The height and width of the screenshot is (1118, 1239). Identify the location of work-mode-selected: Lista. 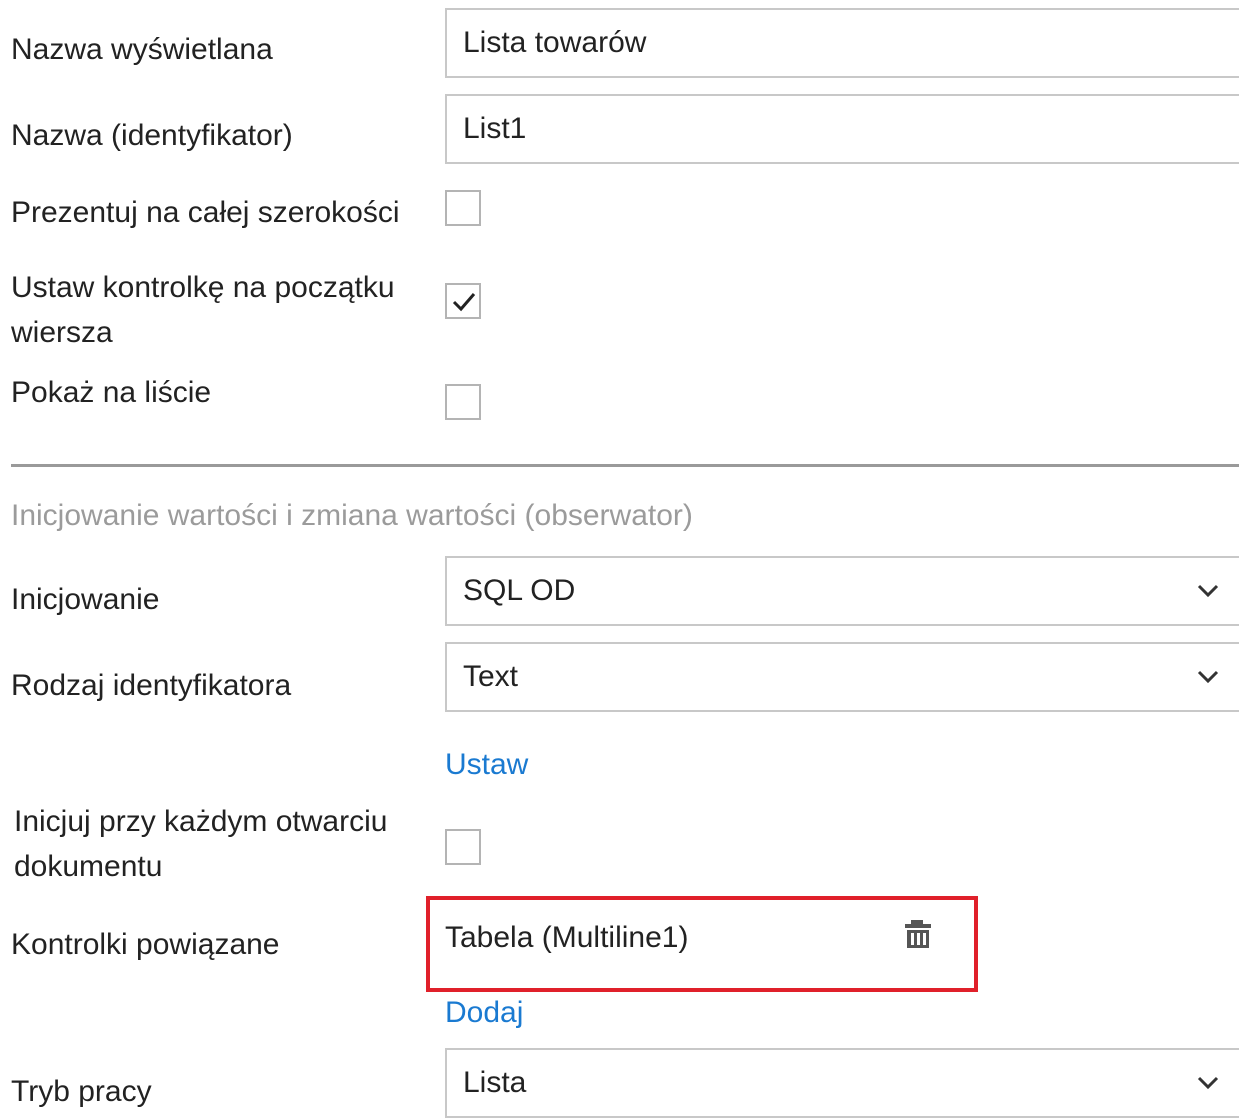
(495, 1082).